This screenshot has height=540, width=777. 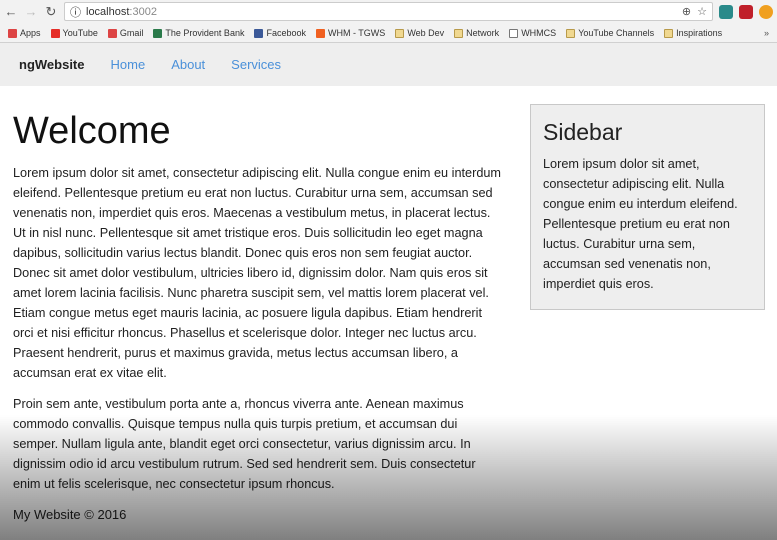 I want to click on bookmark-item: Apps, so click(x=24, y=33).